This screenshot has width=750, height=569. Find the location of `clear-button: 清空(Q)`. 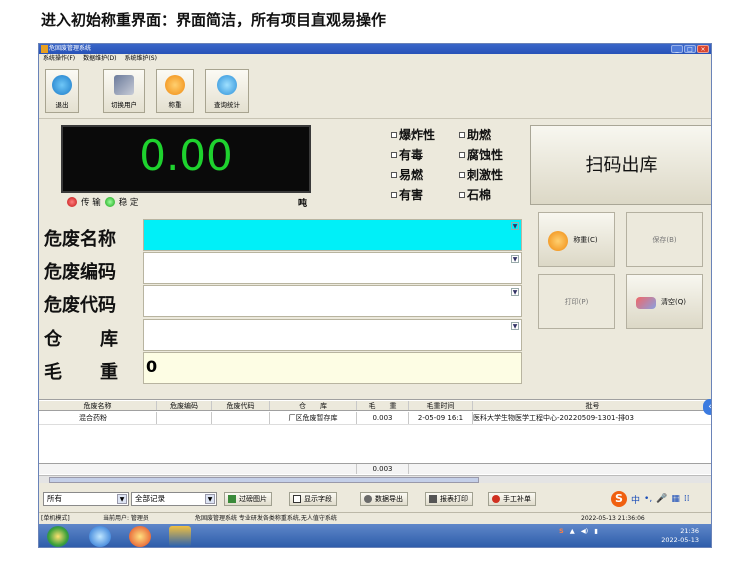

clear-button: 清空(Q) is located at coordinates (664, 301).